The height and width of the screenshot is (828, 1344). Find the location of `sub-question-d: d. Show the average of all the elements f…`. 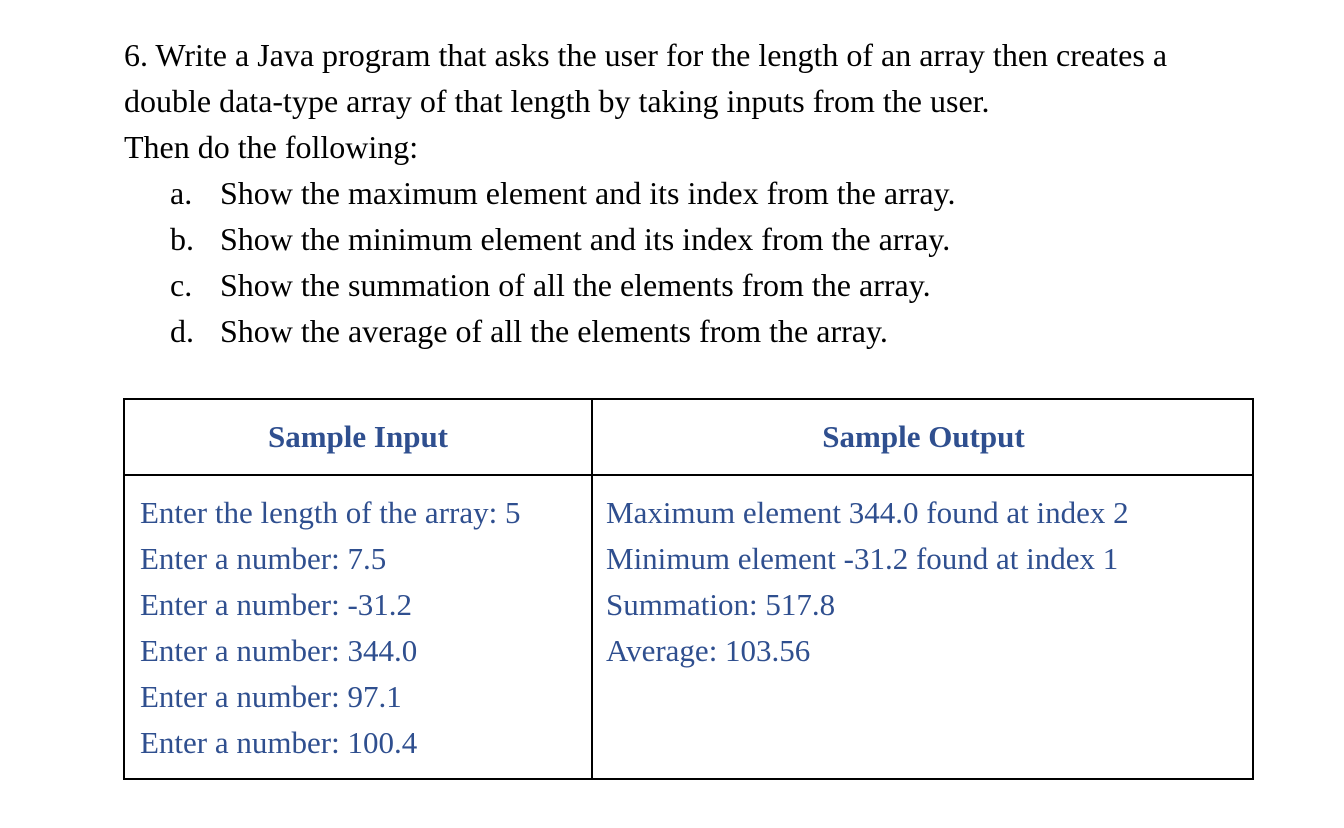

sub-question-d: d. Show the average of all the elements f… is located at coordinates (714, 331).